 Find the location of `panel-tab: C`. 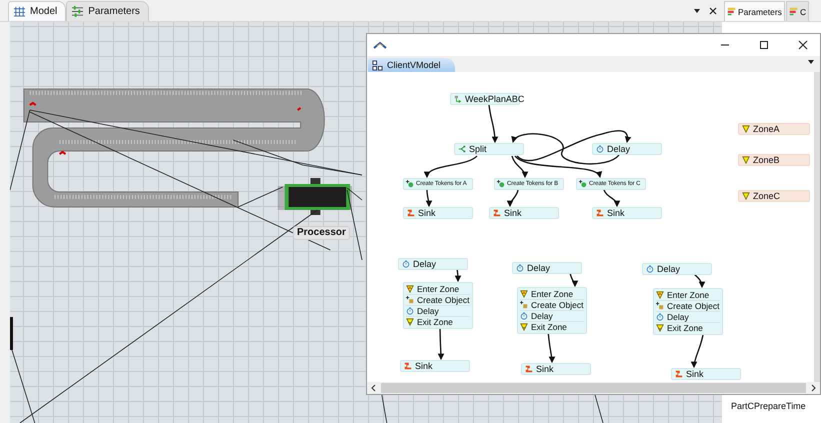

panel-tab: C is located at coordinates (798, 11).